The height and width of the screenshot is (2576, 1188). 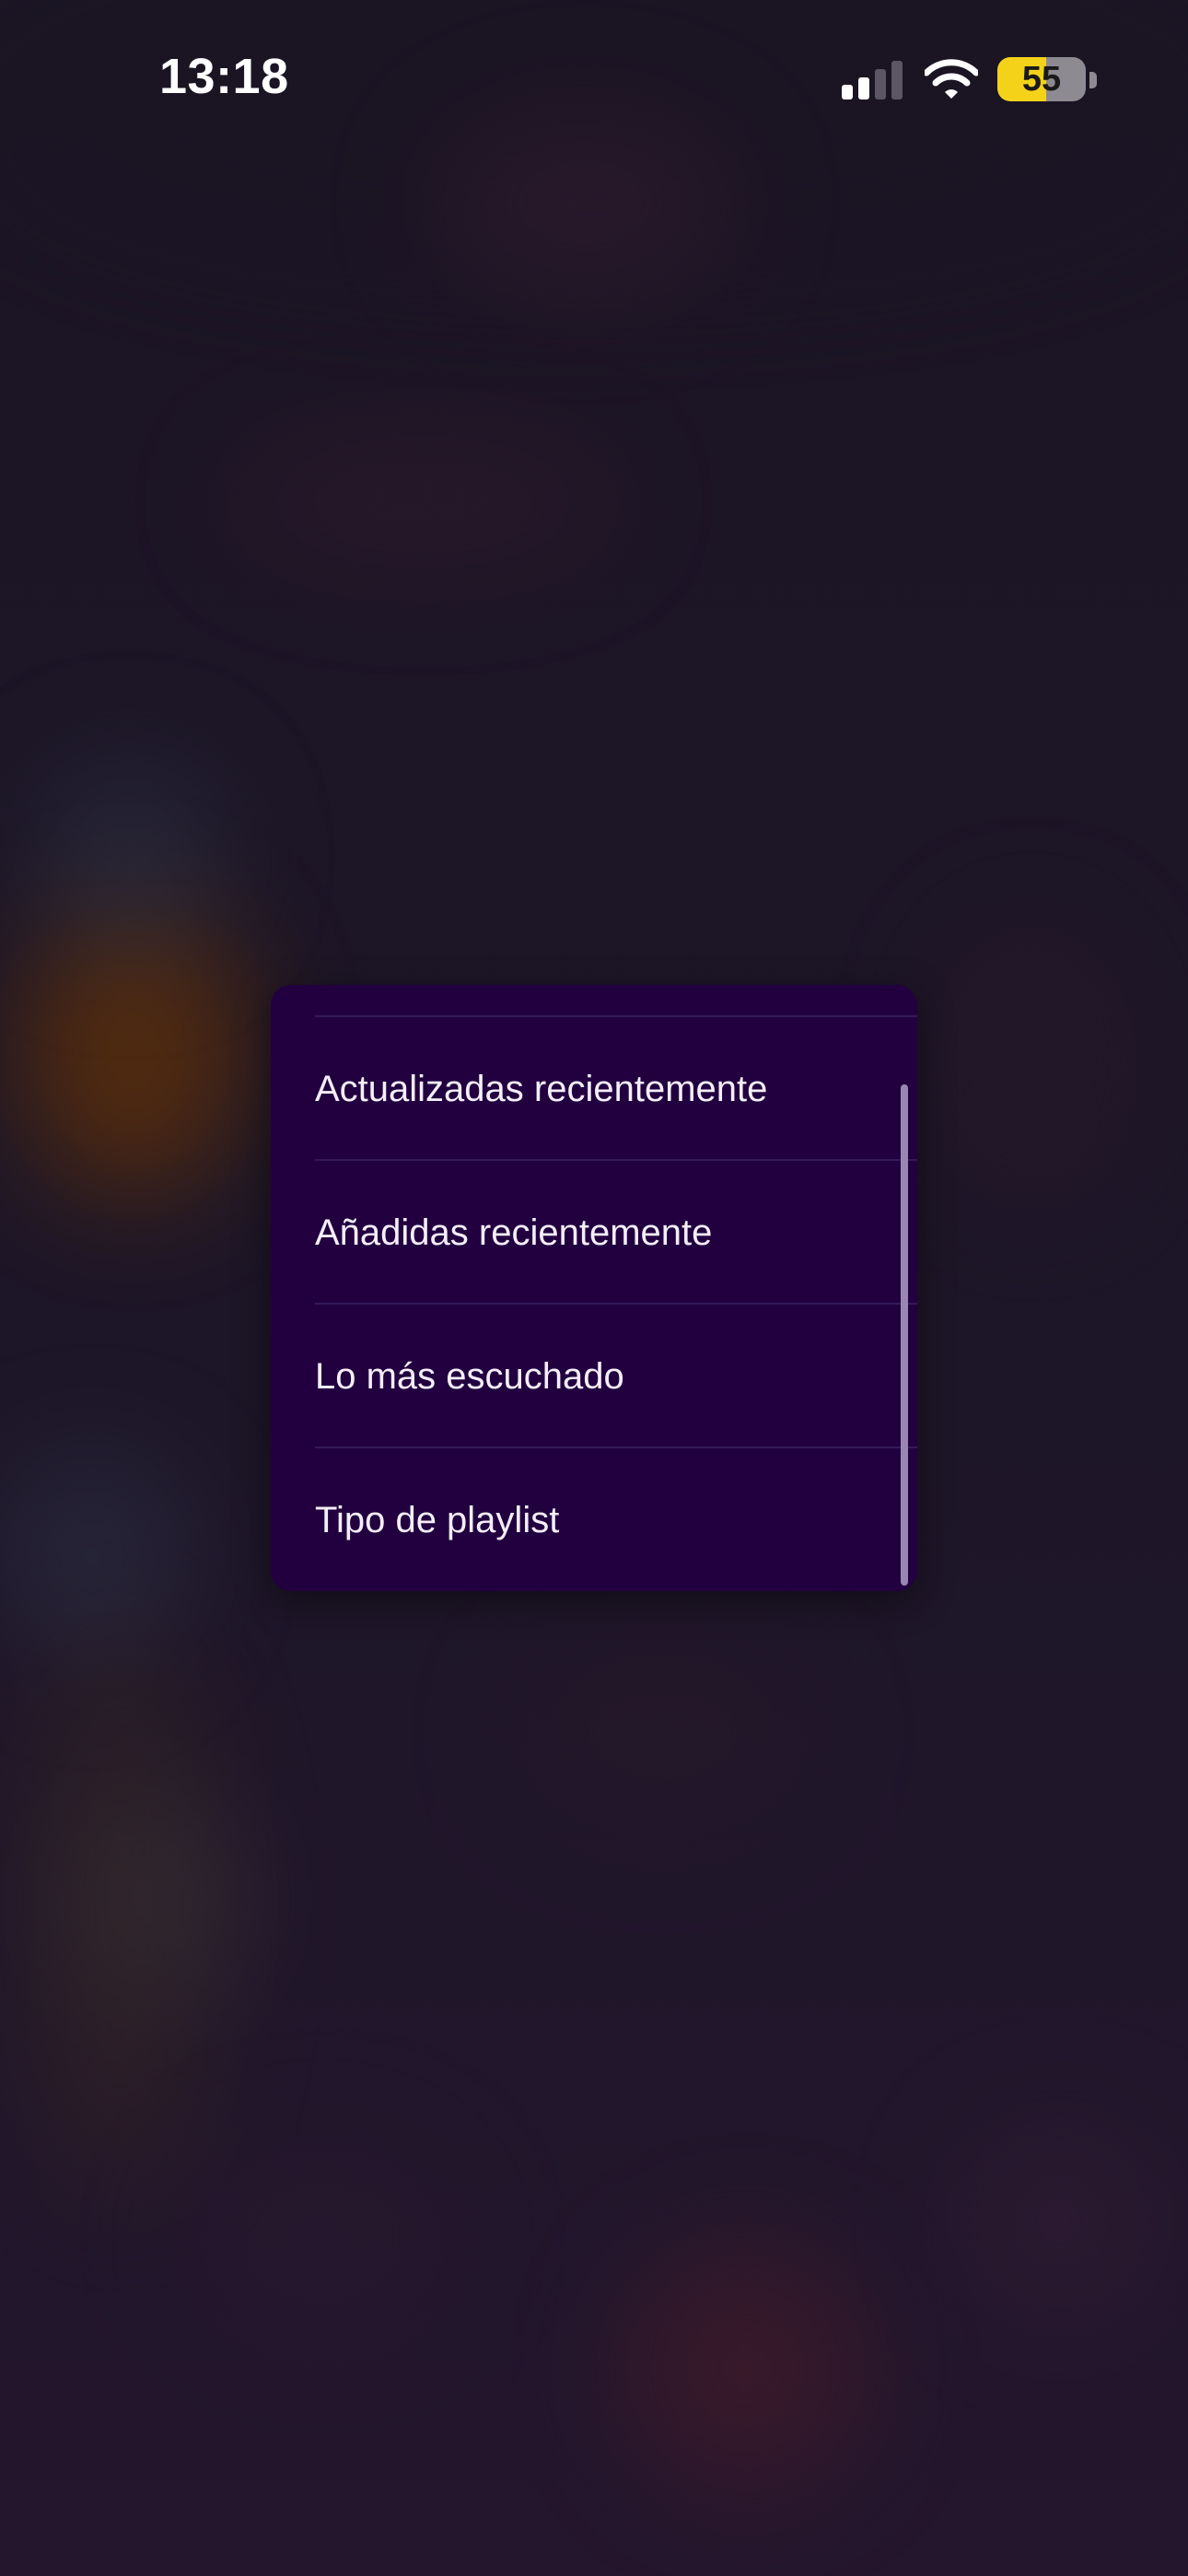 What do you see at coordinates (594, 69) in the screenshot?
I see `status-bar: 13:18 55` at bounding box center [594, 69].